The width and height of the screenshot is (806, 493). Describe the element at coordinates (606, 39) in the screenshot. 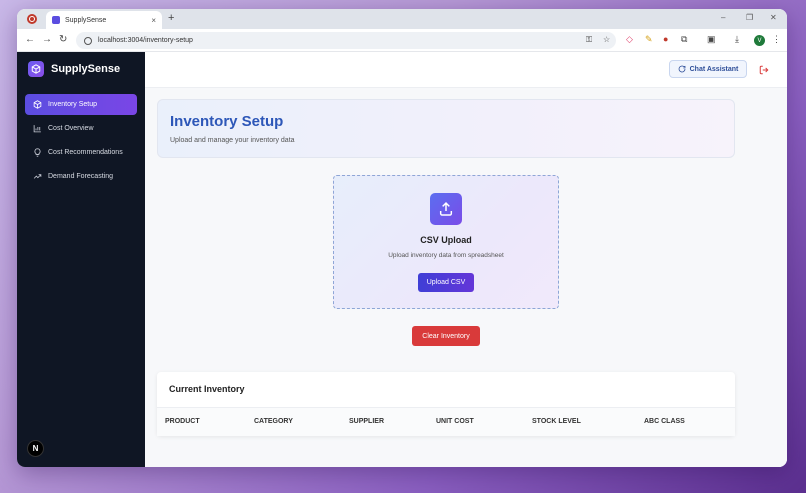

I see `bookmark-star-icon: ☆` at that location.